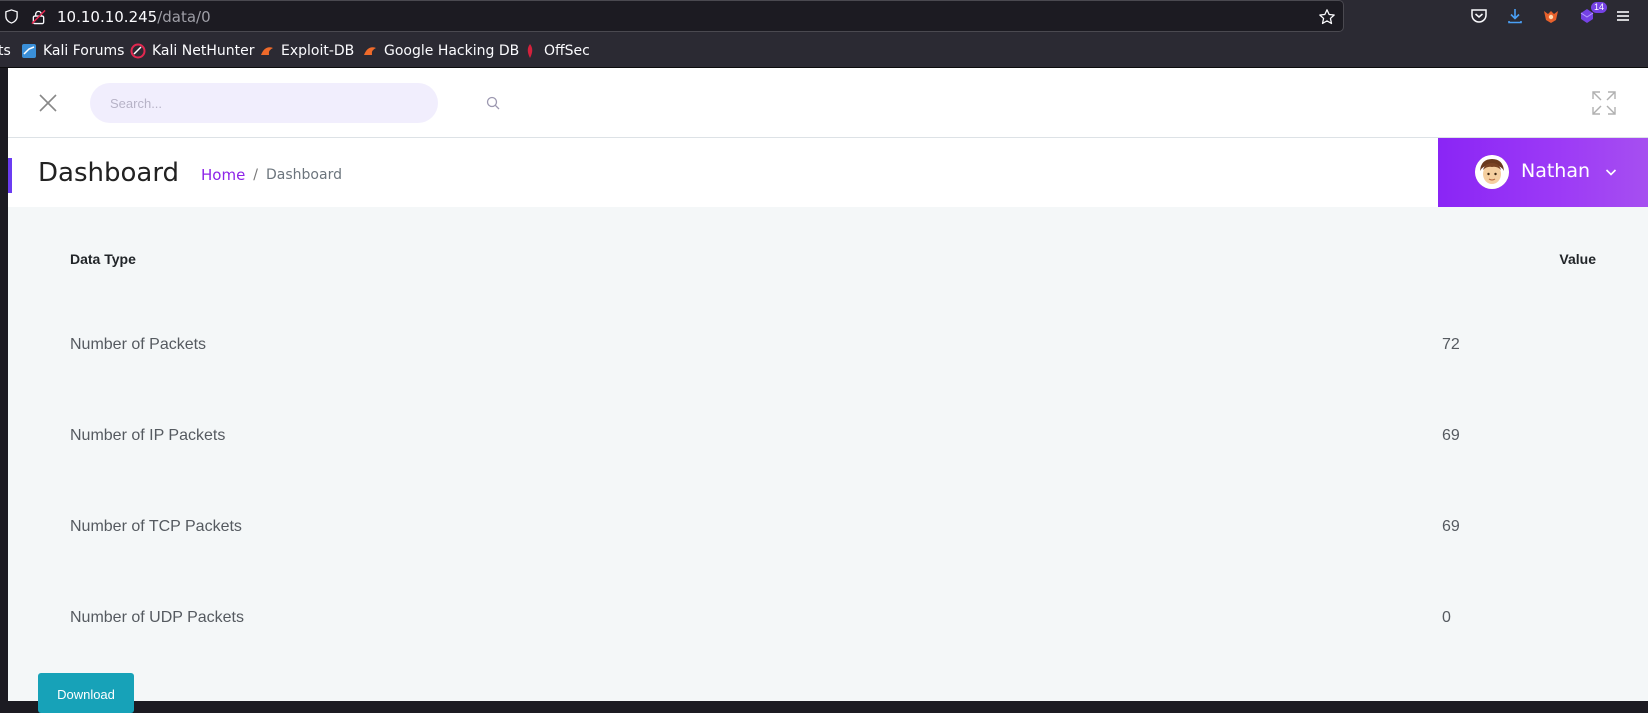 Image resolution: width=1648 pixels, height=713 pixels. What do you see at coordinates (452, 51) in the screenshot?
I see `bookmark-label: Google Hacking DB` at bounding box center [452, 51].